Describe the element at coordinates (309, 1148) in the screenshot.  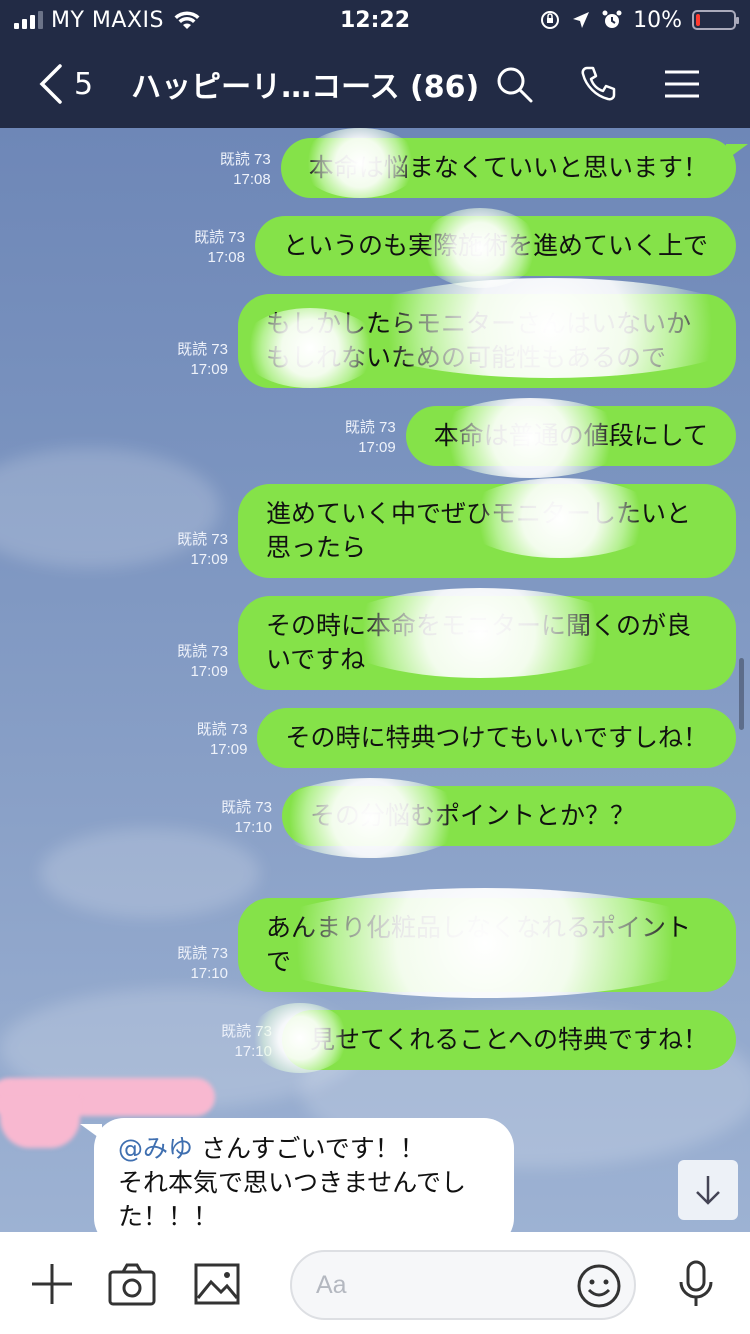
I see `message-text: さんすごいです！！` at that location.